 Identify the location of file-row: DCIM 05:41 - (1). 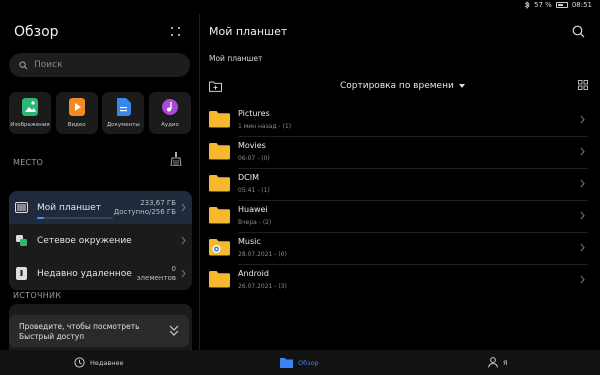
(400, 184).